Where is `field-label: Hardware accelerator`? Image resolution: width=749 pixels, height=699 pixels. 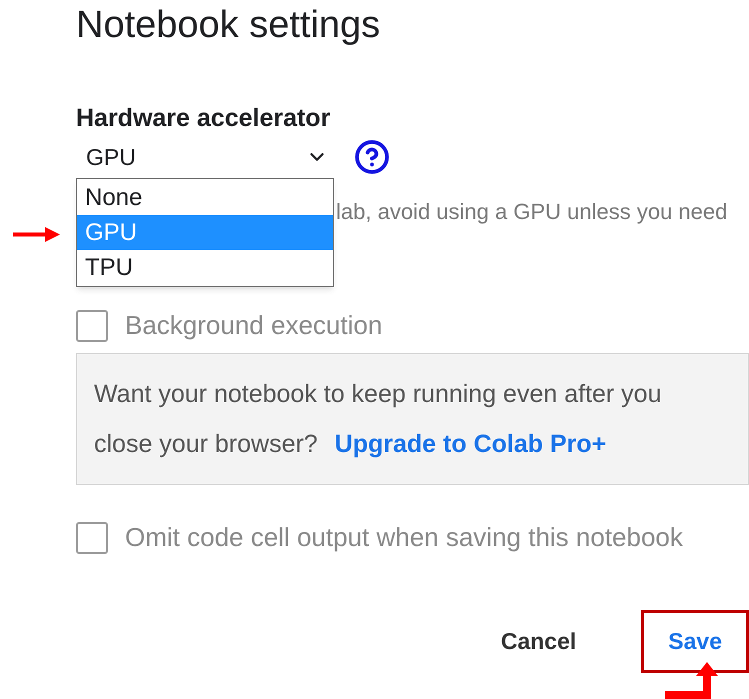 field-label: Hardware accelerator is located at coordinates (204, 118).